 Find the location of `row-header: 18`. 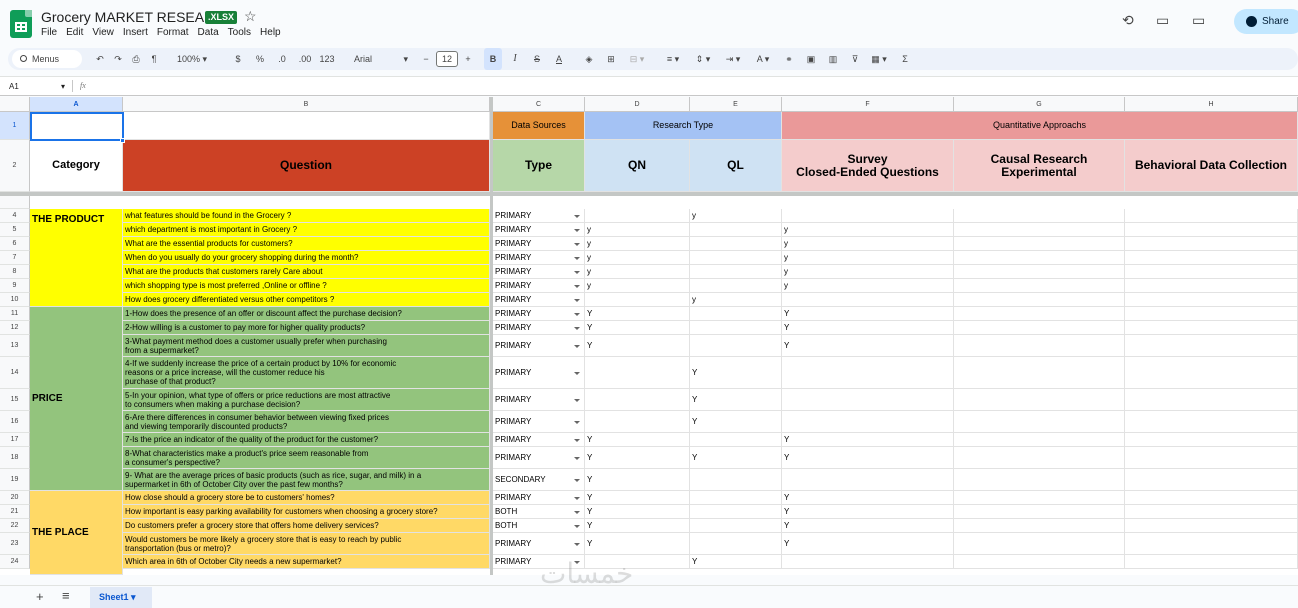

row-header: 18 is located at coordinates (15, 458).